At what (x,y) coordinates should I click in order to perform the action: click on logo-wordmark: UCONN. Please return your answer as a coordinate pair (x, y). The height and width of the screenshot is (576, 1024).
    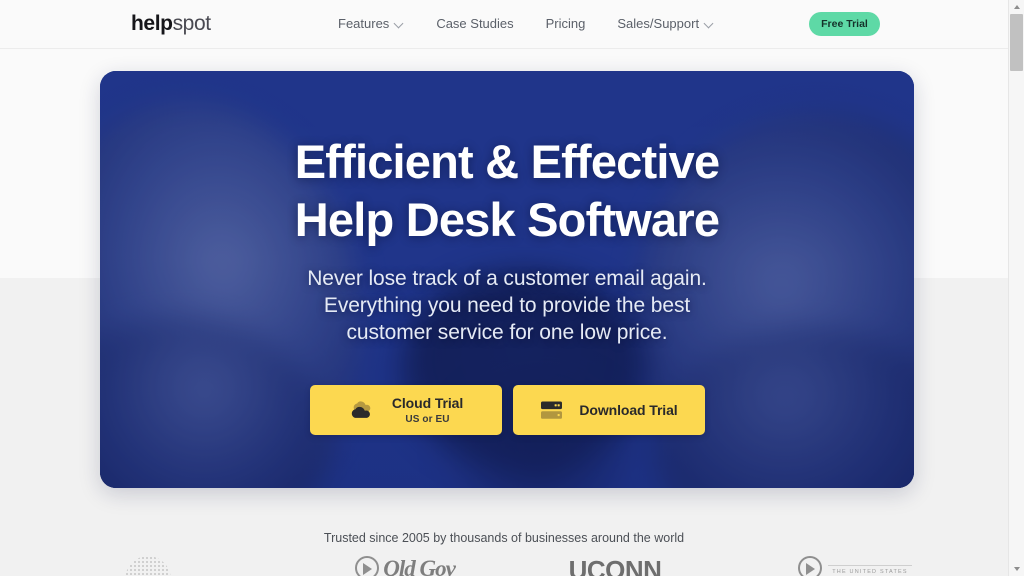
    Looking at the image, I should click on (615, 566).